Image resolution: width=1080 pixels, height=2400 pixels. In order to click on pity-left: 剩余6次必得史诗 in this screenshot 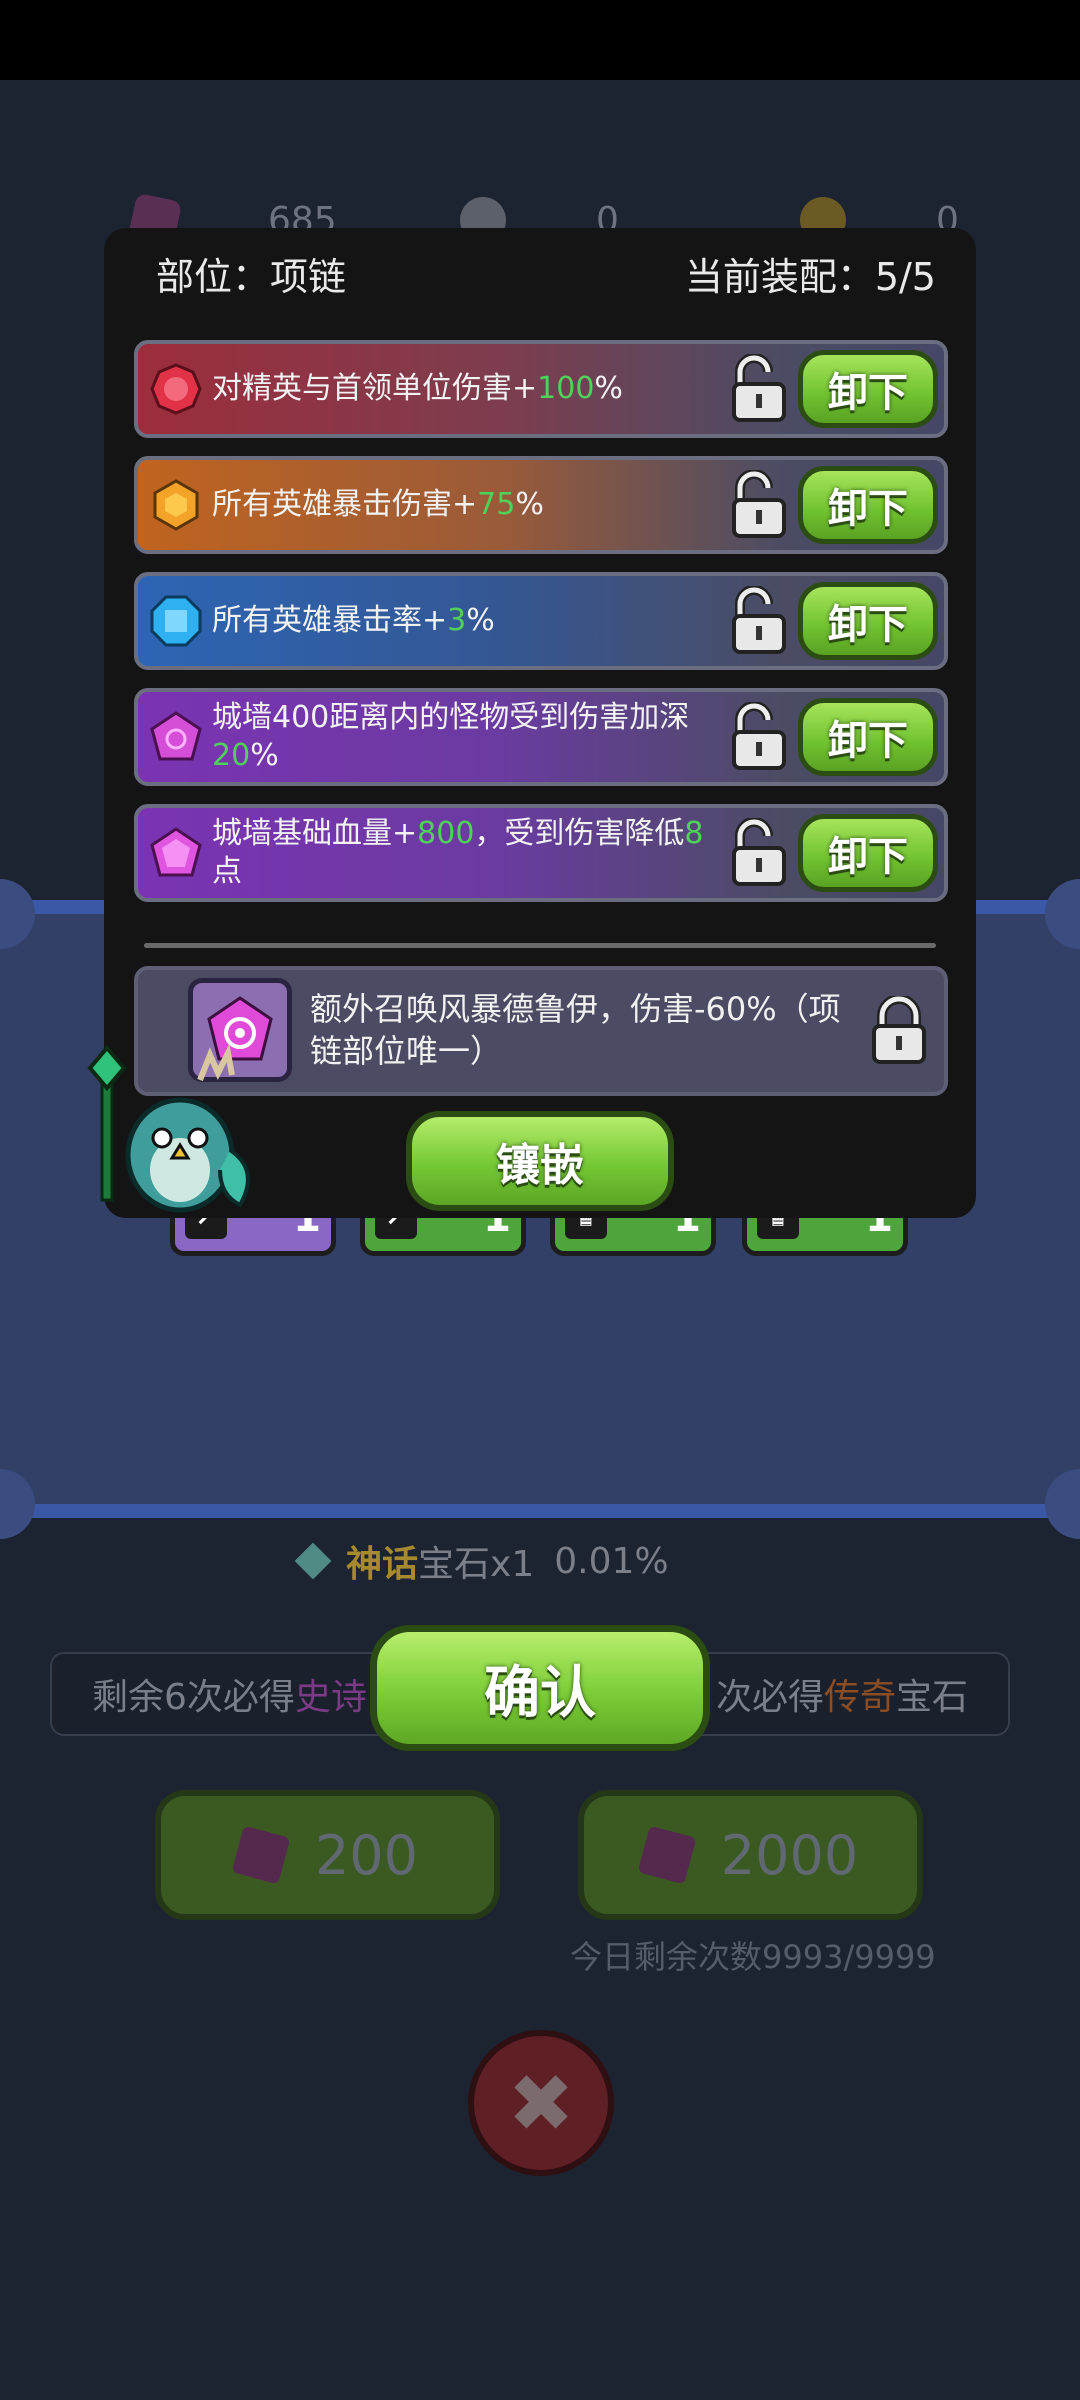, I will do `click(229, 1697)`.